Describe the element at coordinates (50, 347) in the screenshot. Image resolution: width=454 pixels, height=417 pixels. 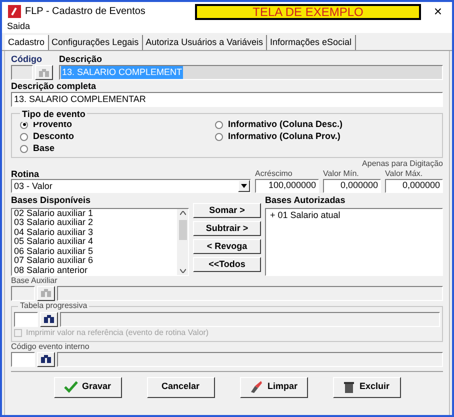
I see `field-label: Código evento interno` at that location.